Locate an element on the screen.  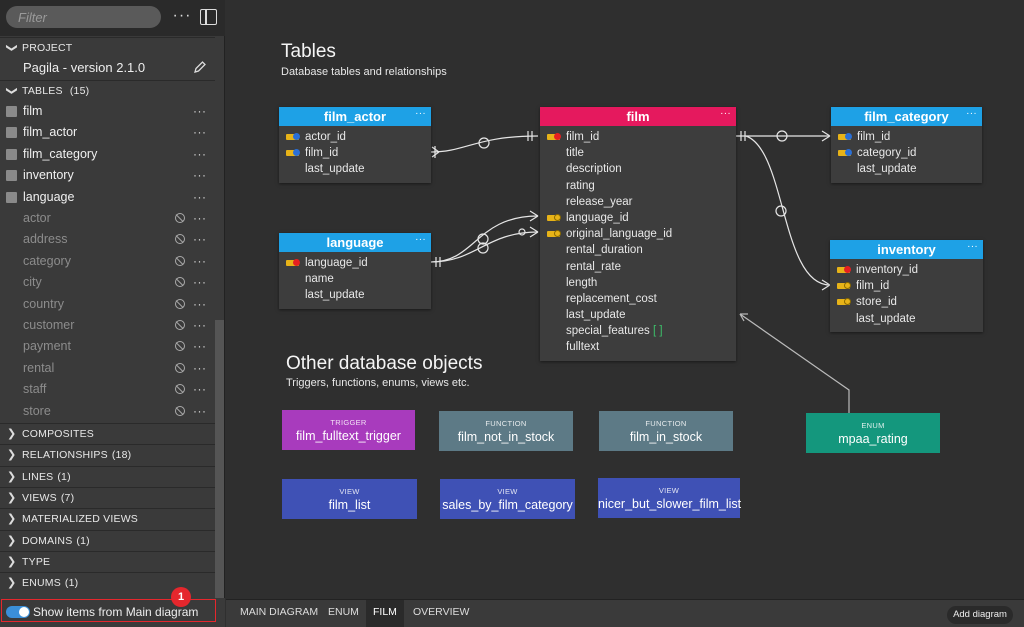
section-project: ❯ PROJECT is located at coordinates (107, 47).